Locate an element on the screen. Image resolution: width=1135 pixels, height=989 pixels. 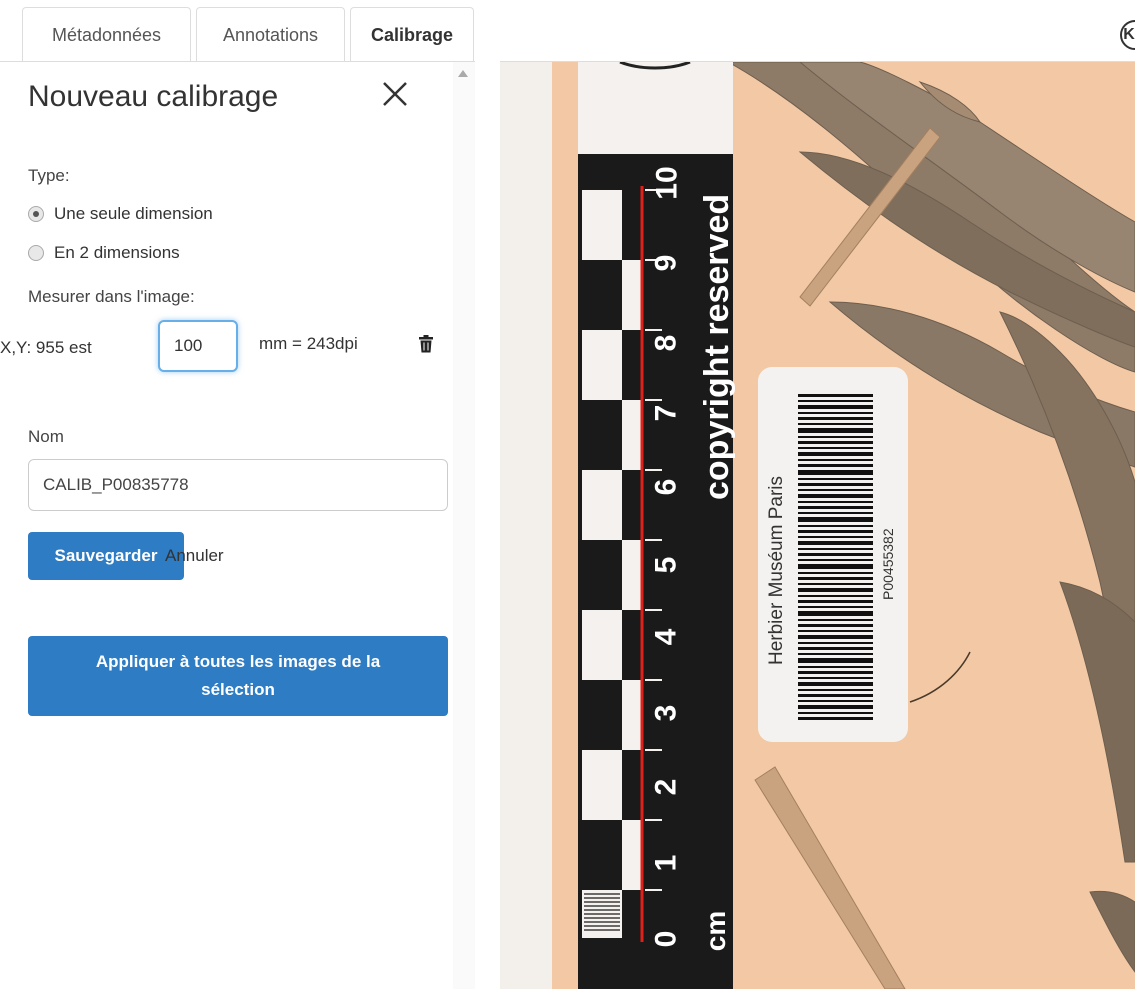
radio-one-dimension: Une seule dimension is located at coordinates (120, 214).